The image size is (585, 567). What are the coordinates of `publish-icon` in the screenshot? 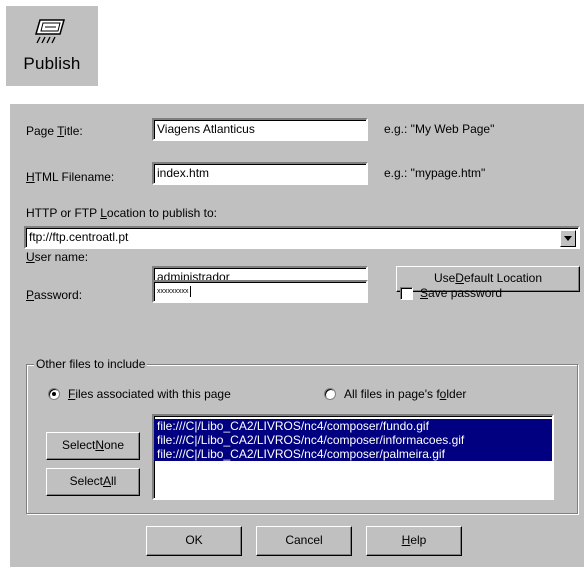 It's located at (50, 31).